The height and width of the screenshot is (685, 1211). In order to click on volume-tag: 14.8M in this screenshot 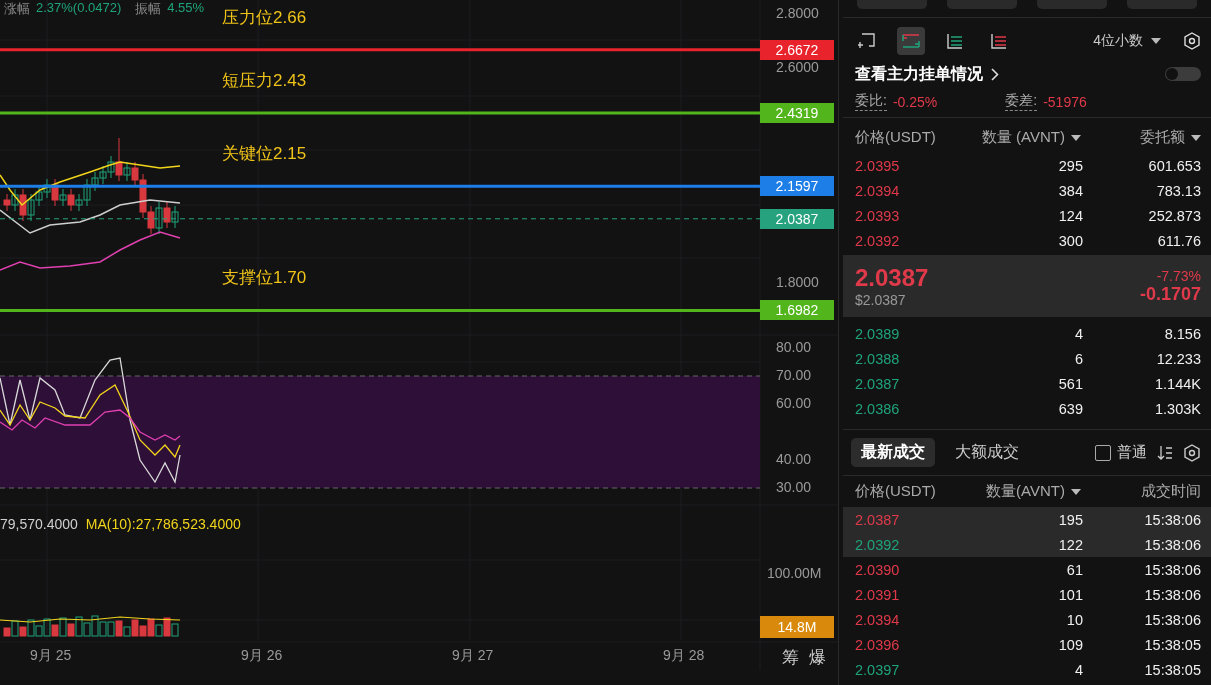, I will do `click(797, 627)`.